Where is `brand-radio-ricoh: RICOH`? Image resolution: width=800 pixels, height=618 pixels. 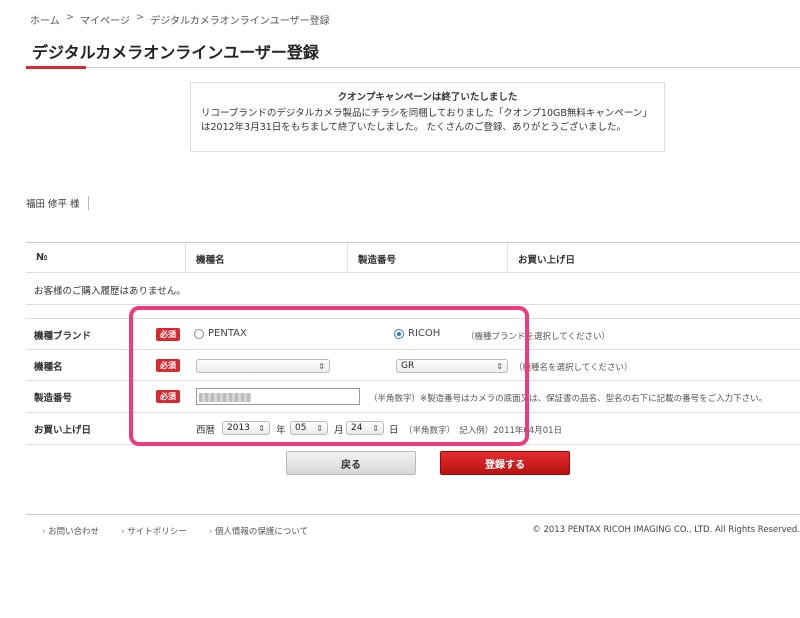
brand-radio-ricoh: RICOH is located at coordinates (417, 333).